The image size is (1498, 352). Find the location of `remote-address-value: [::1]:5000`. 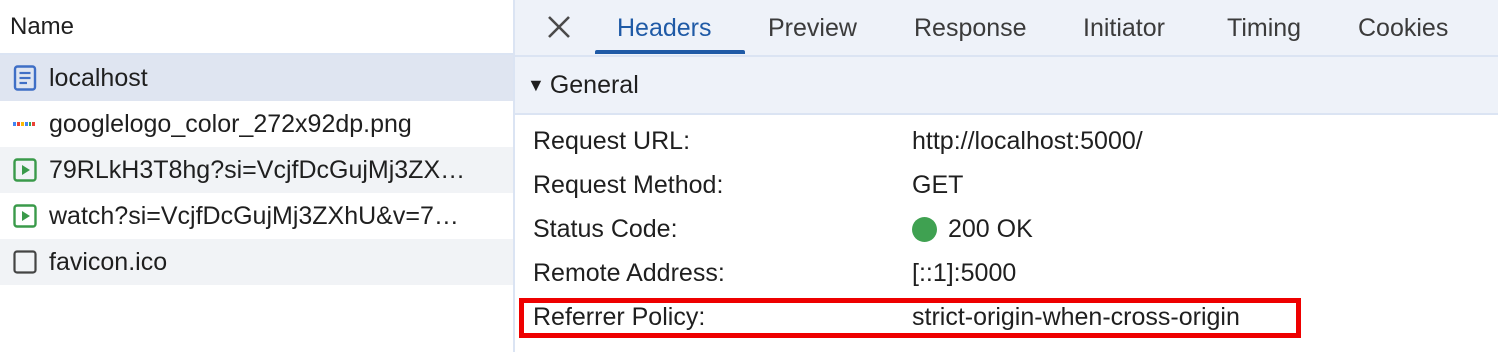

remote-address-value: [::1]:5000 is located at coordinates (964, 273).